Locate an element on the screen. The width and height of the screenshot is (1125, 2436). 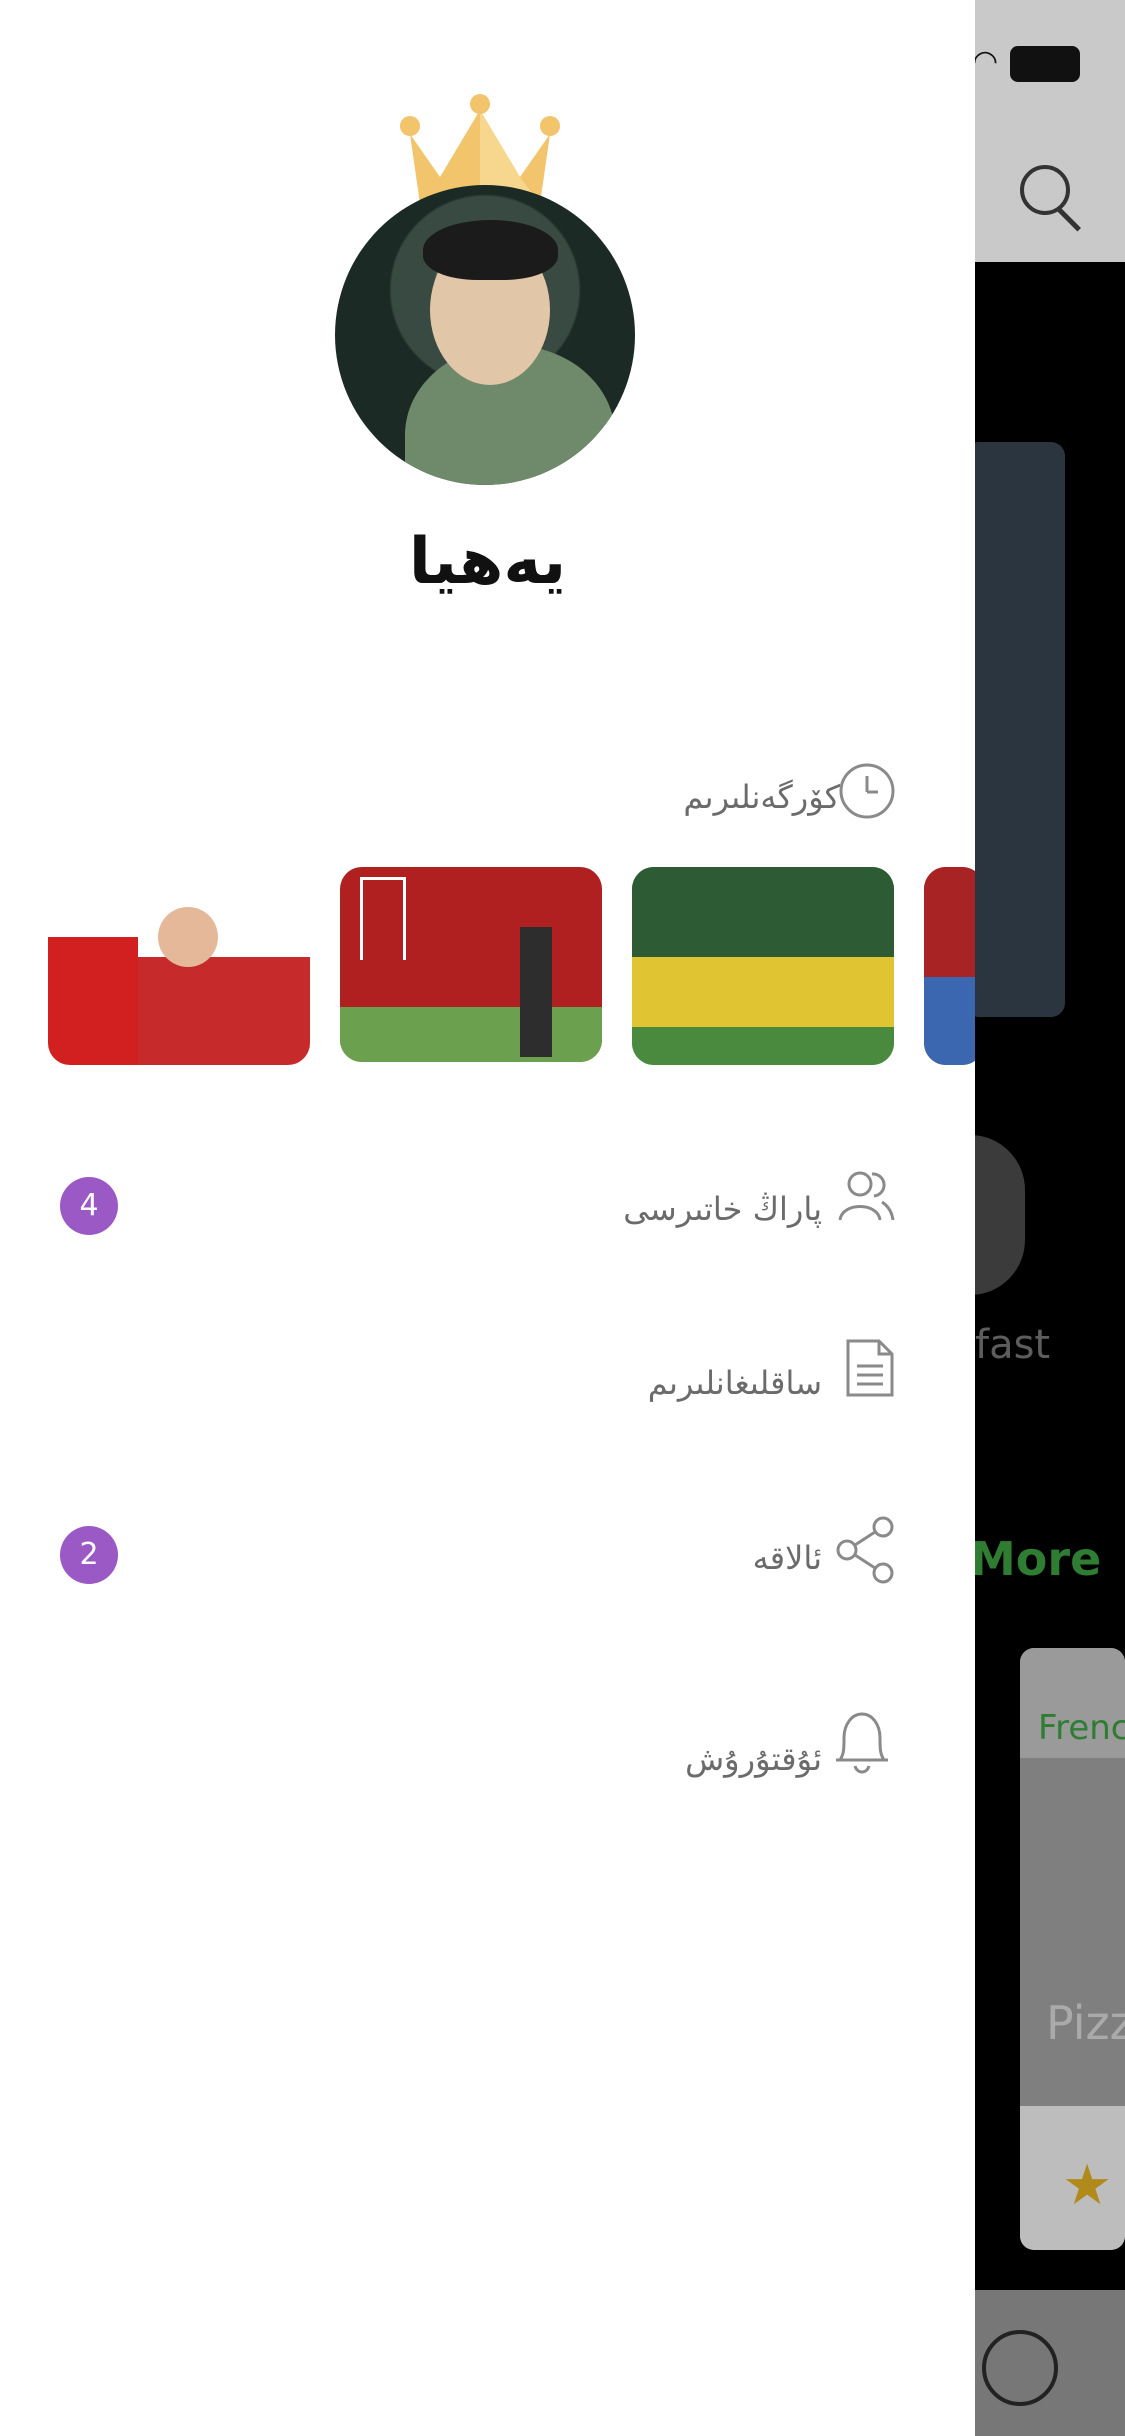
menu-notifications-label: ئۇقتۇرۇش is located at coordinates (753, 1759).